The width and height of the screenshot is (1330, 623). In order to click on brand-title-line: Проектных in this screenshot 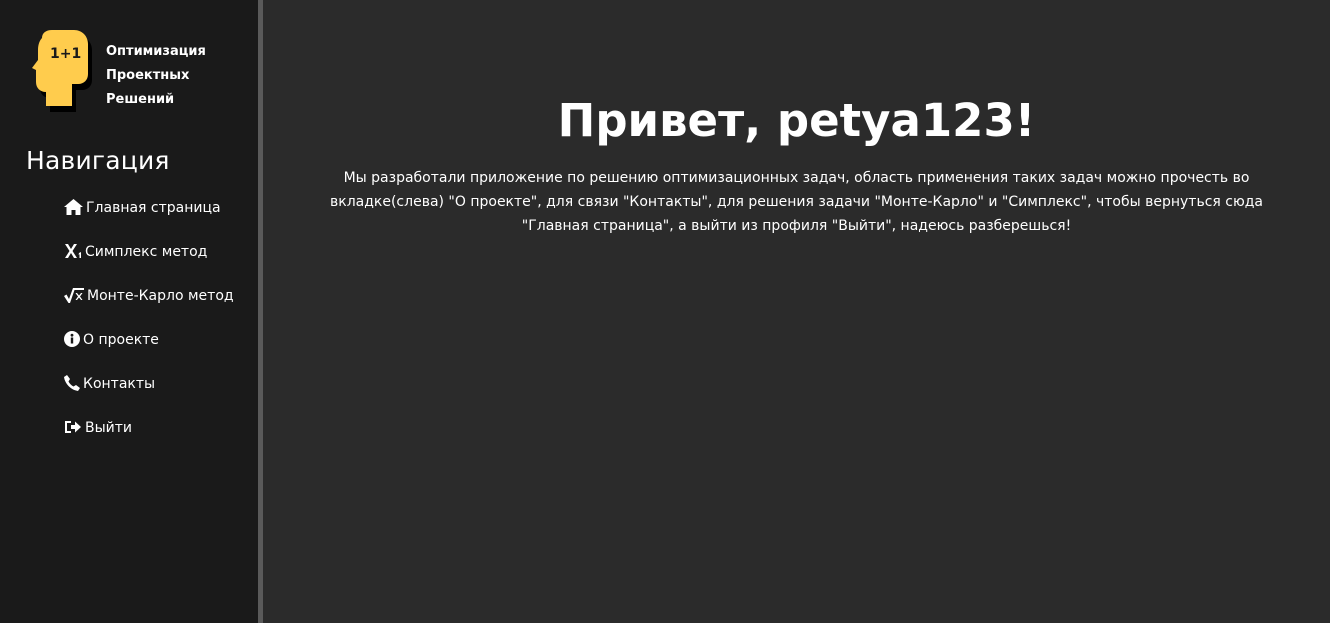, I will do `click(148, 75)`.